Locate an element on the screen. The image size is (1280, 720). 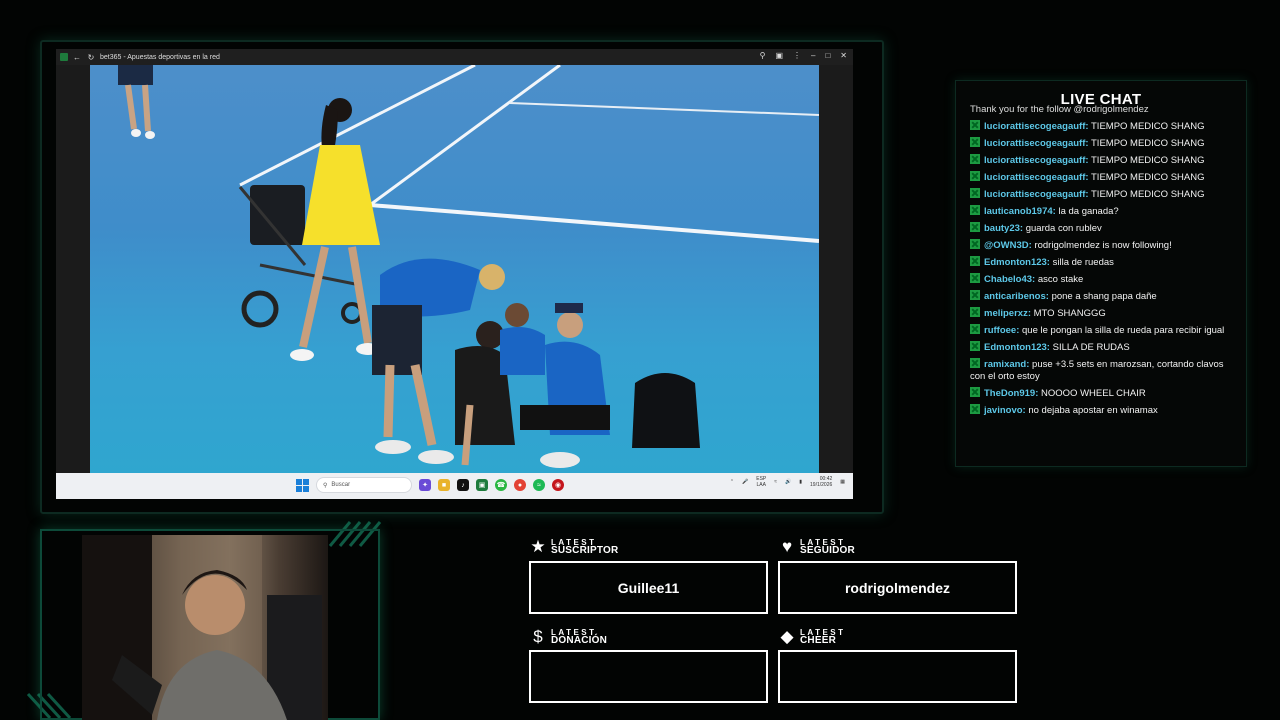
chat-username: ruffoee: is located at coordinates (1001, 330).